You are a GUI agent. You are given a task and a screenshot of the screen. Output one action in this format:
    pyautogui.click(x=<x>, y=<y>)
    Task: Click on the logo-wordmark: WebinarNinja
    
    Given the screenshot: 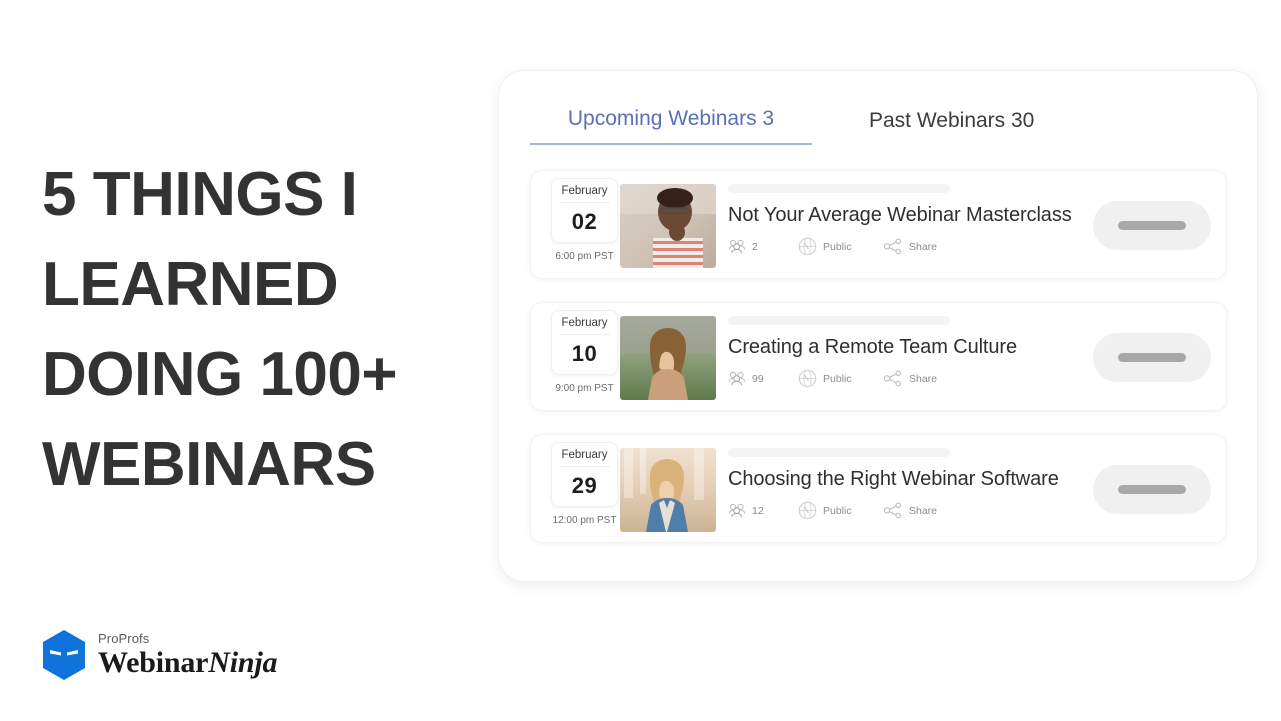 What is the action you would take?
    pyautogui.click(x=188, y=662)
    